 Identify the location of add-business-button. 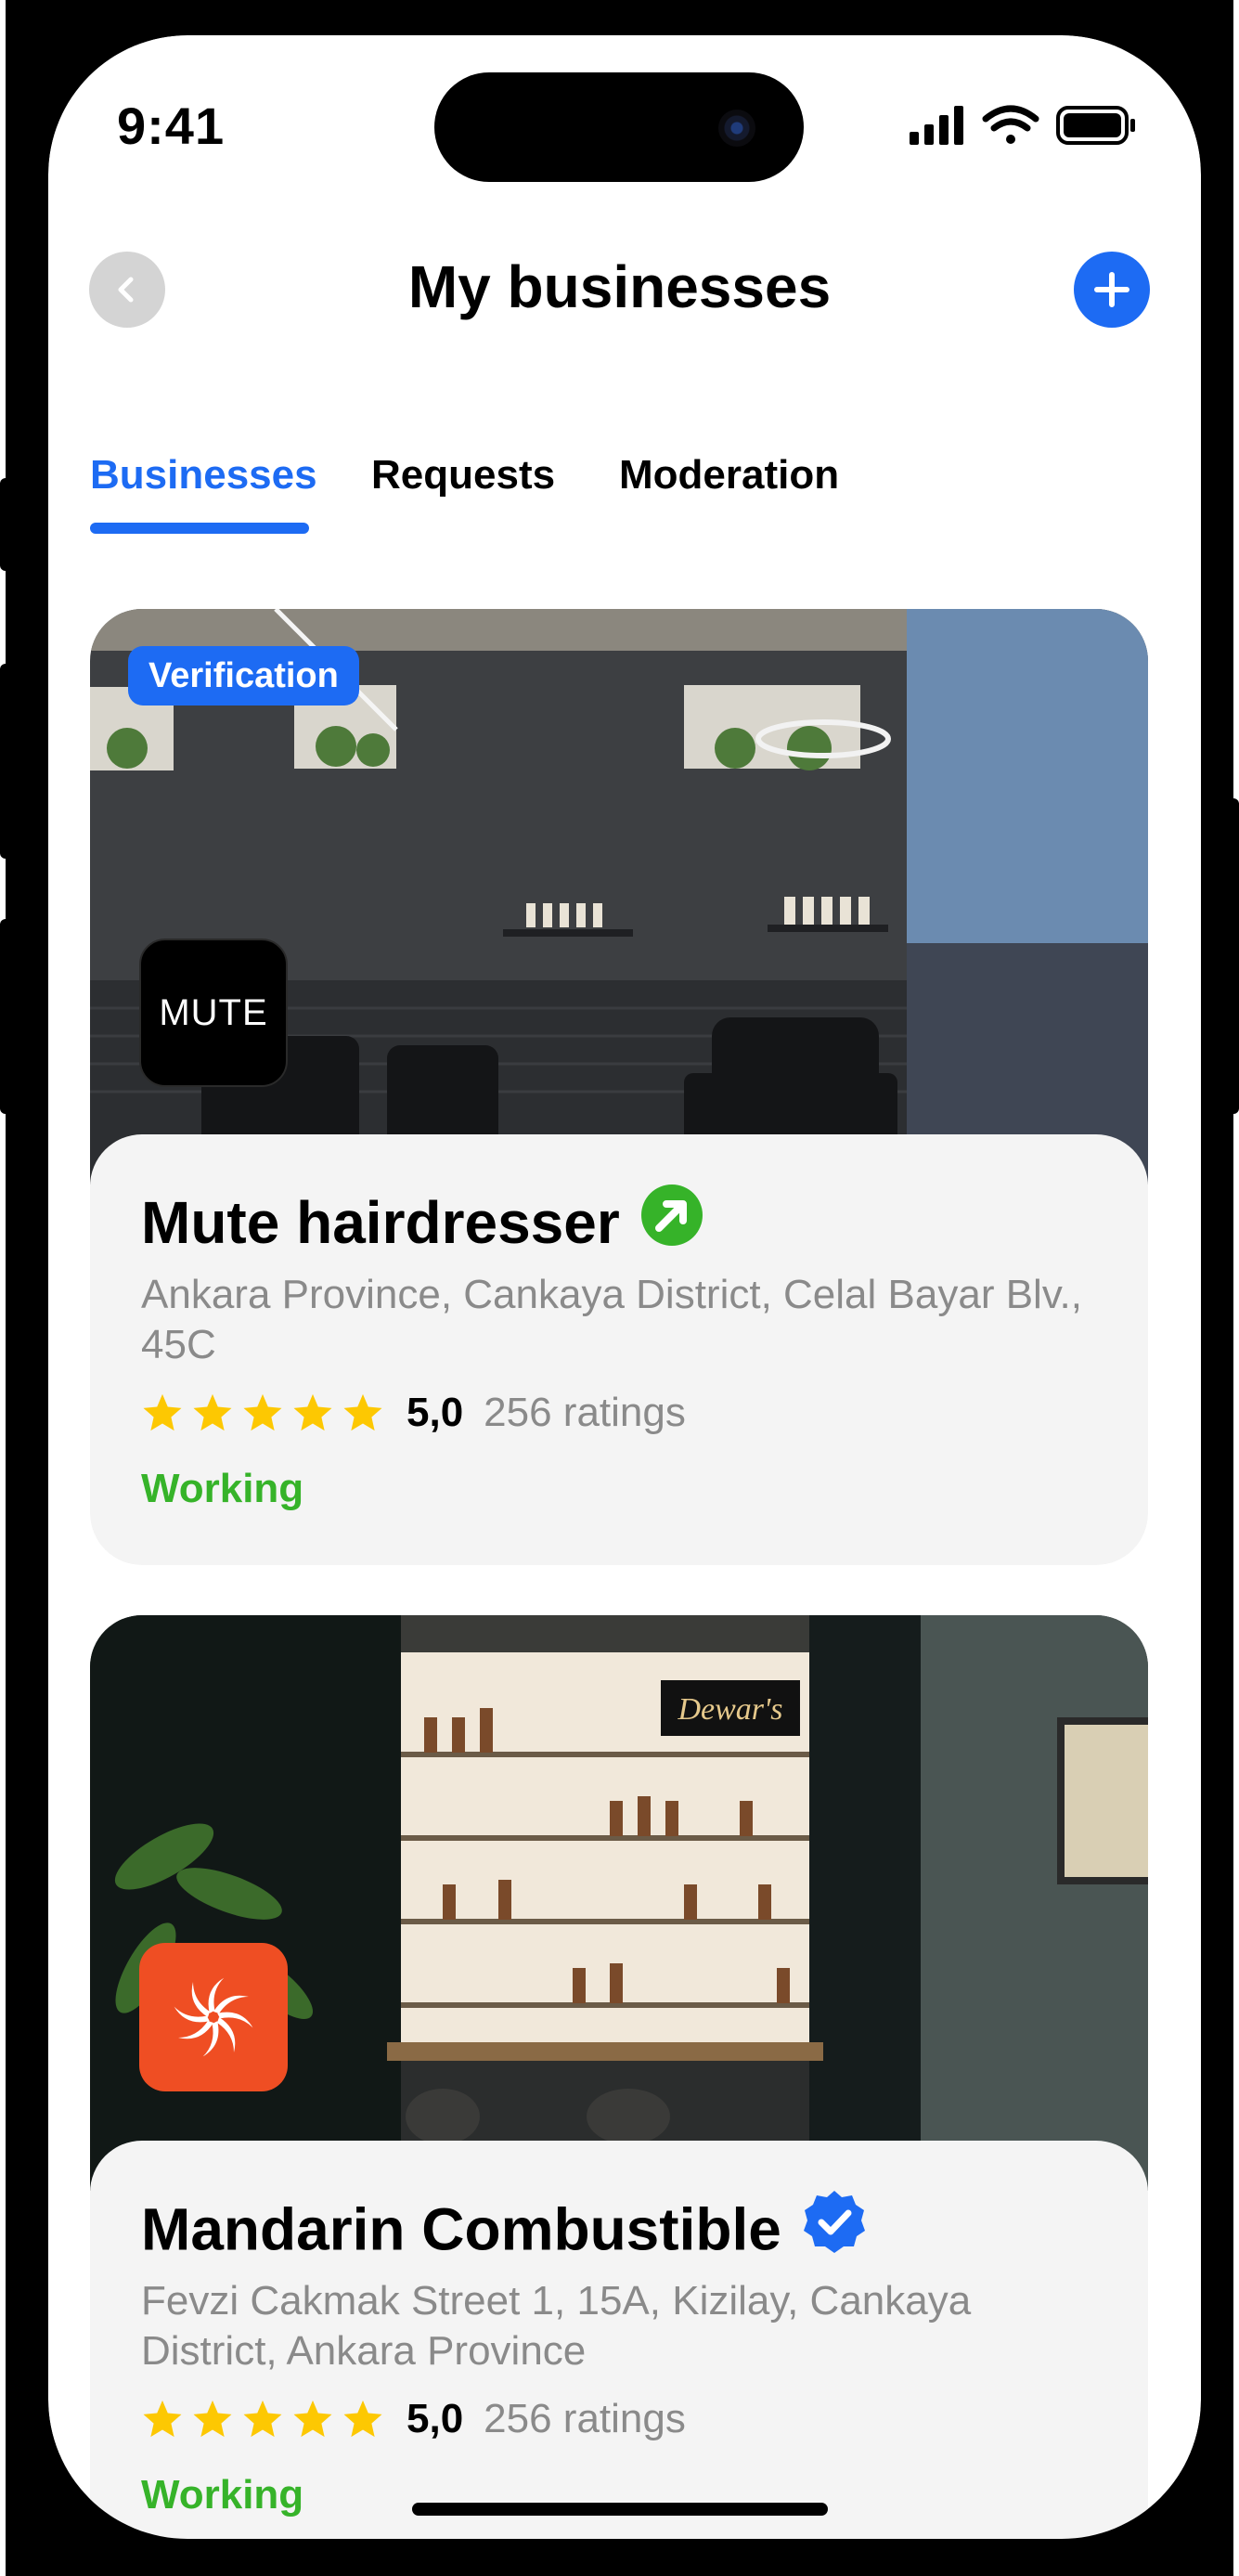
(1112, 290).